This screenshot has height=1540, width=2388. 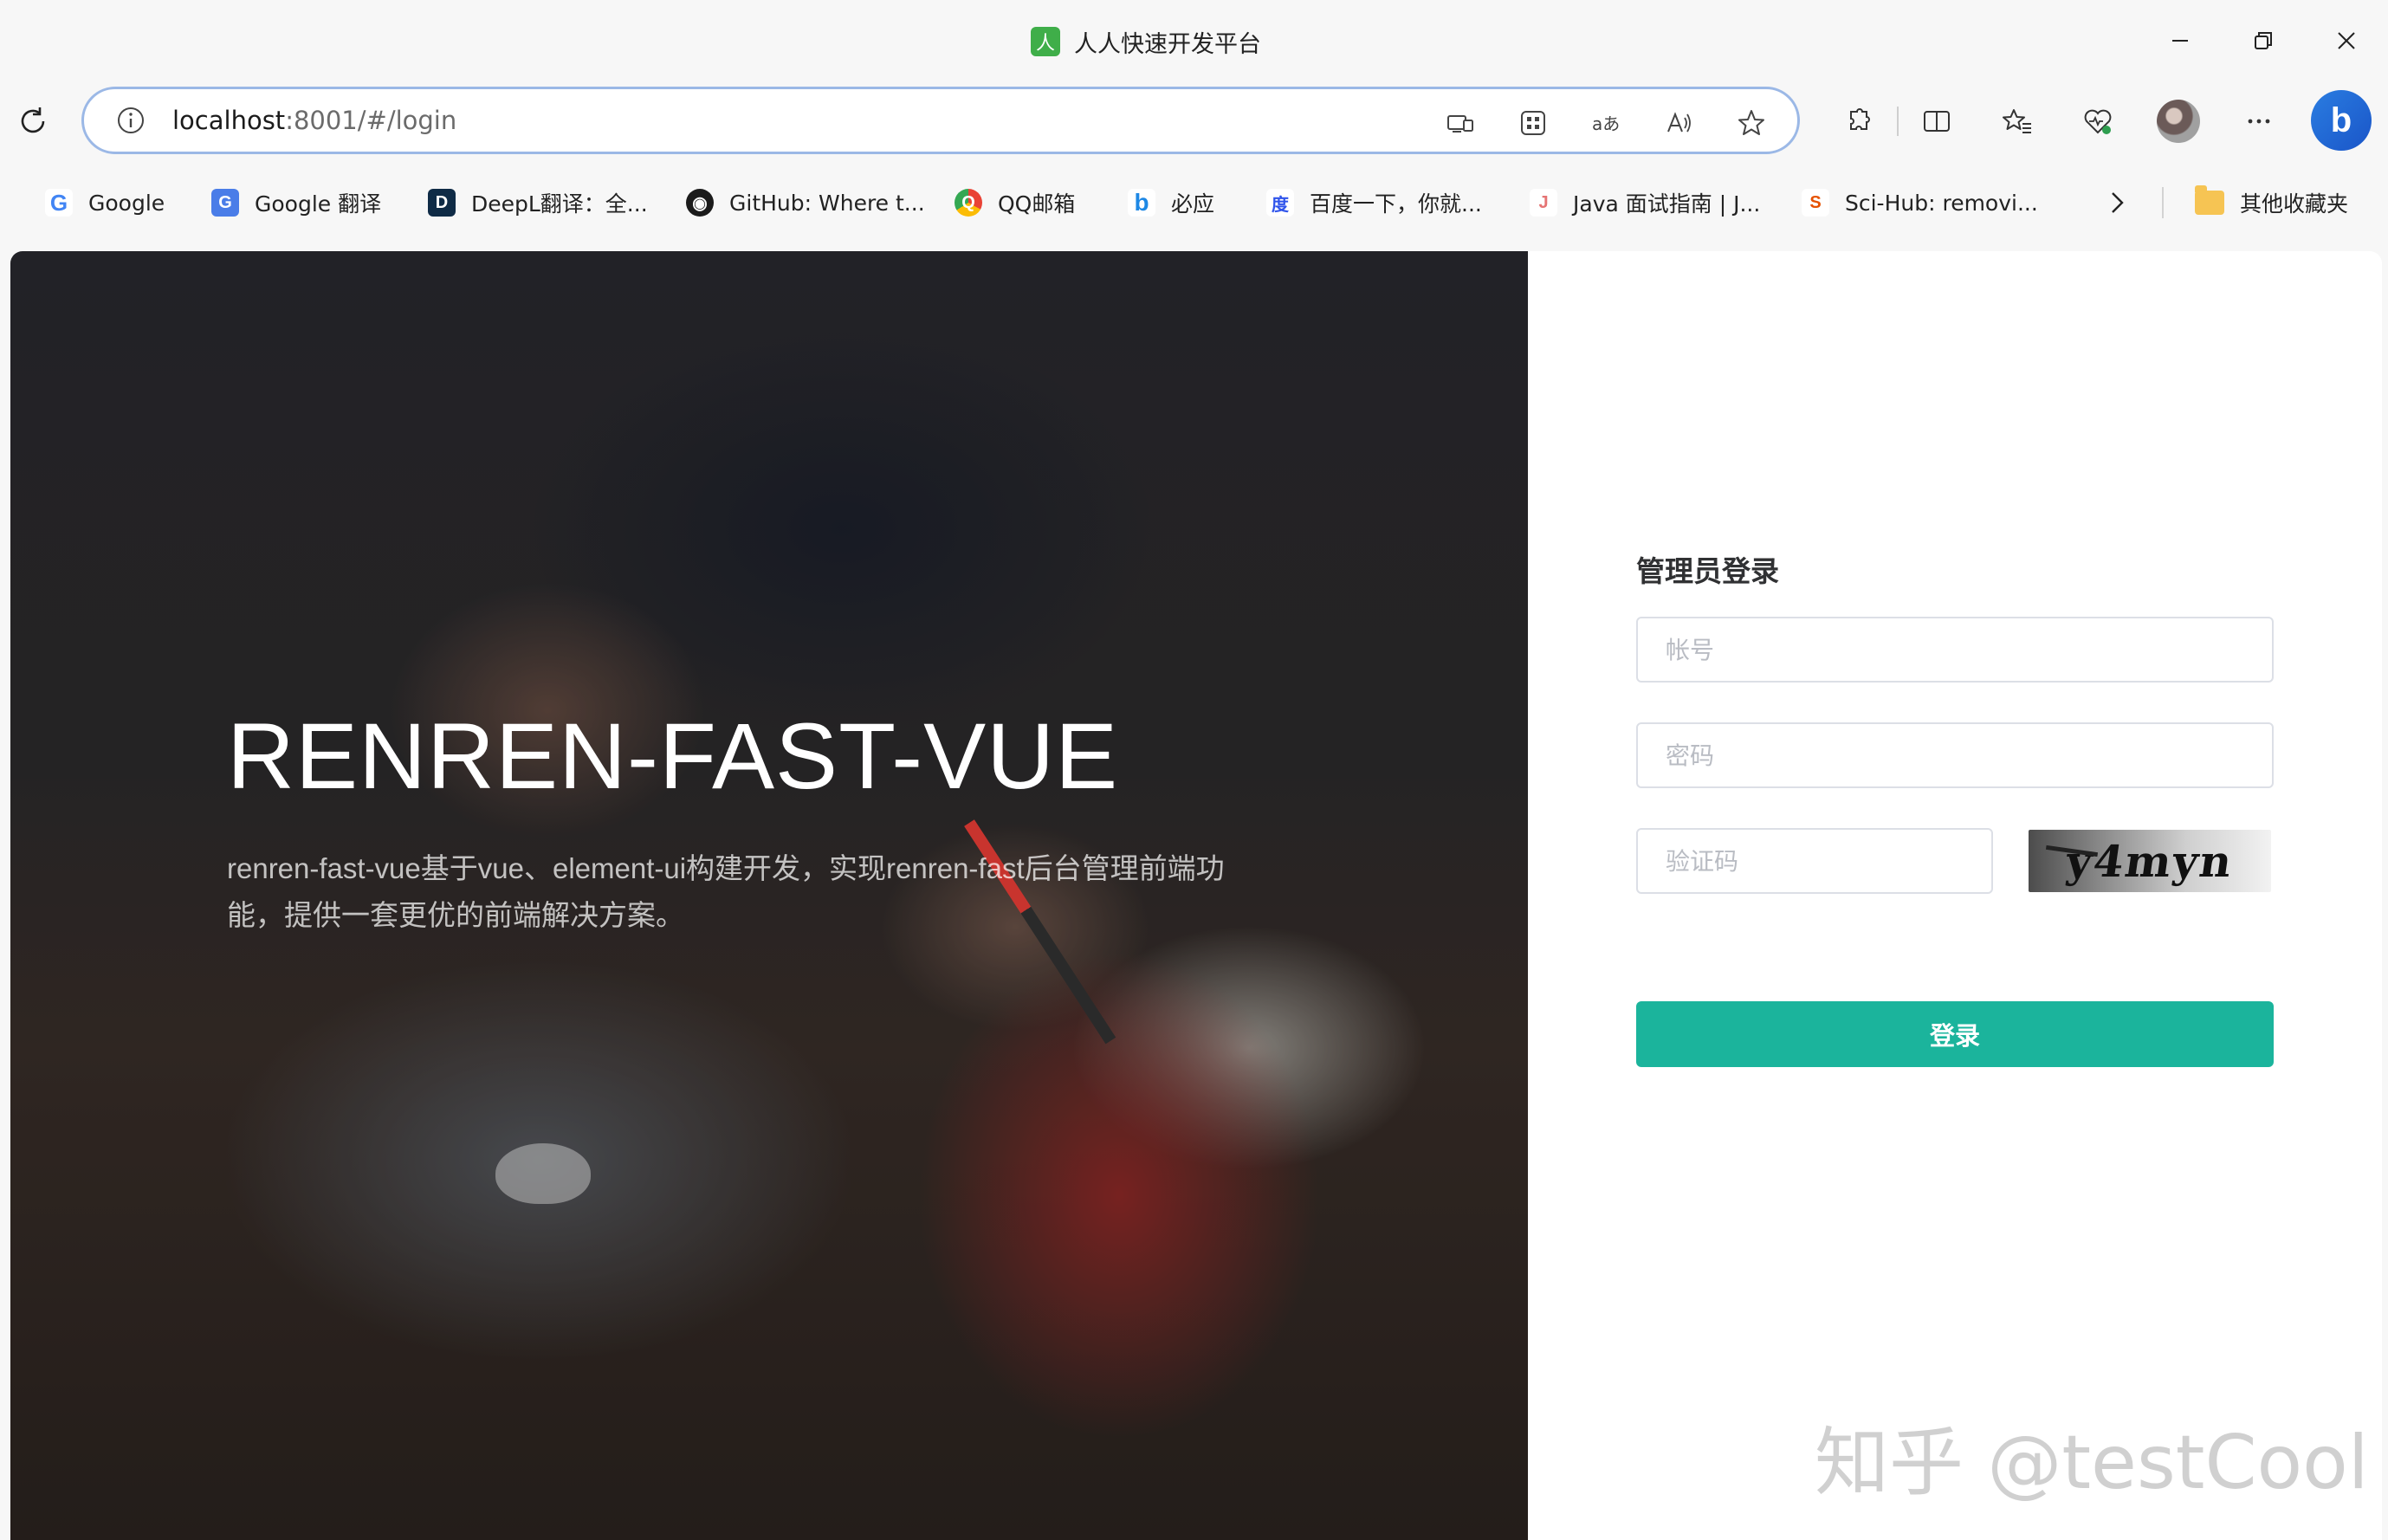 I want to click on bookmarks-separator, so click(x=2163, y=202).